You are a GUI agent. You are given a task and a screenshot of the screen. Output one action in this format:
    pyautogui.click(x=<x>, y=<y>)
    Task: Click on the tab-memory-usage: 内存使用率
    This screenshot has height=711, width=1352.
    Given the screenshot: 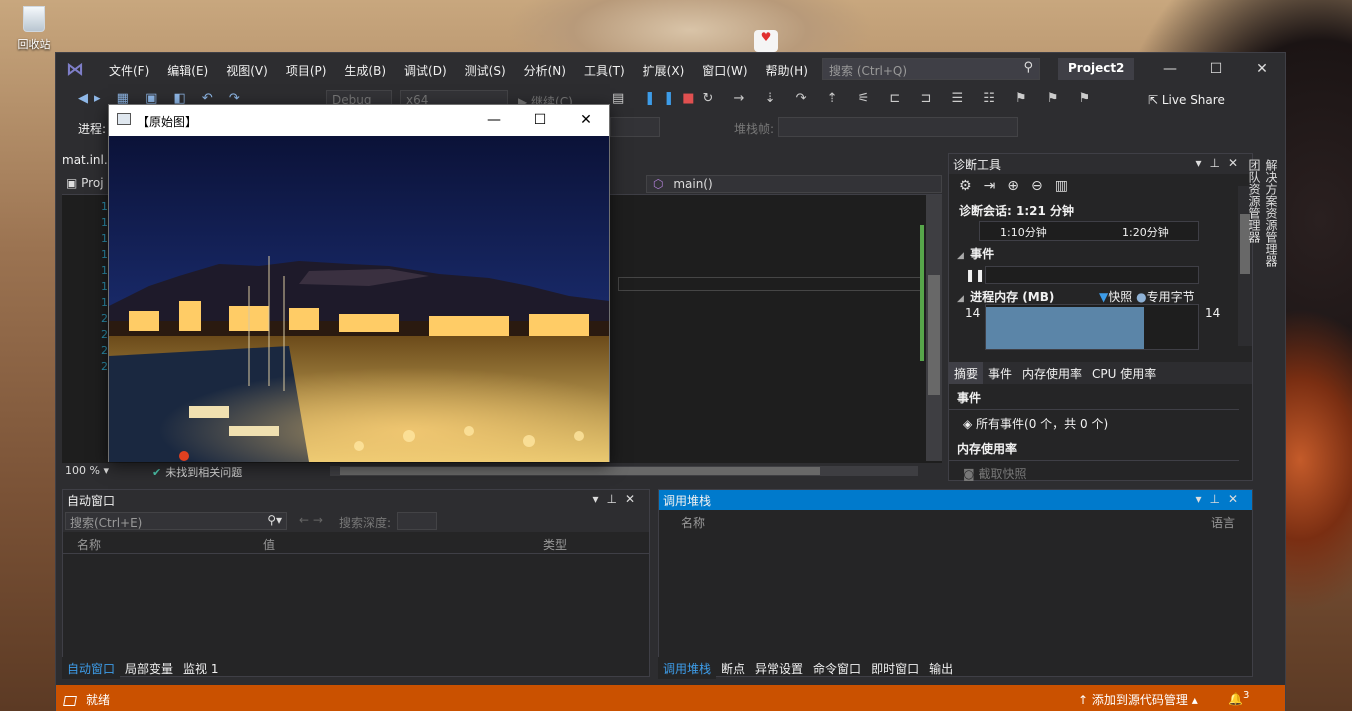 What is the action you would take?
    pyautogui.click(x=1052, y=373)
    